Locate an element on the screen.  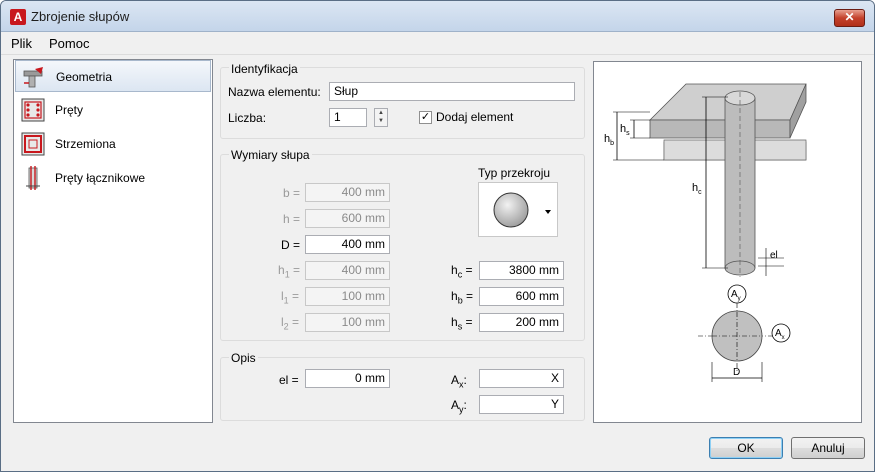
hc-diagram-label: hc is located at coordinates (697, 189).